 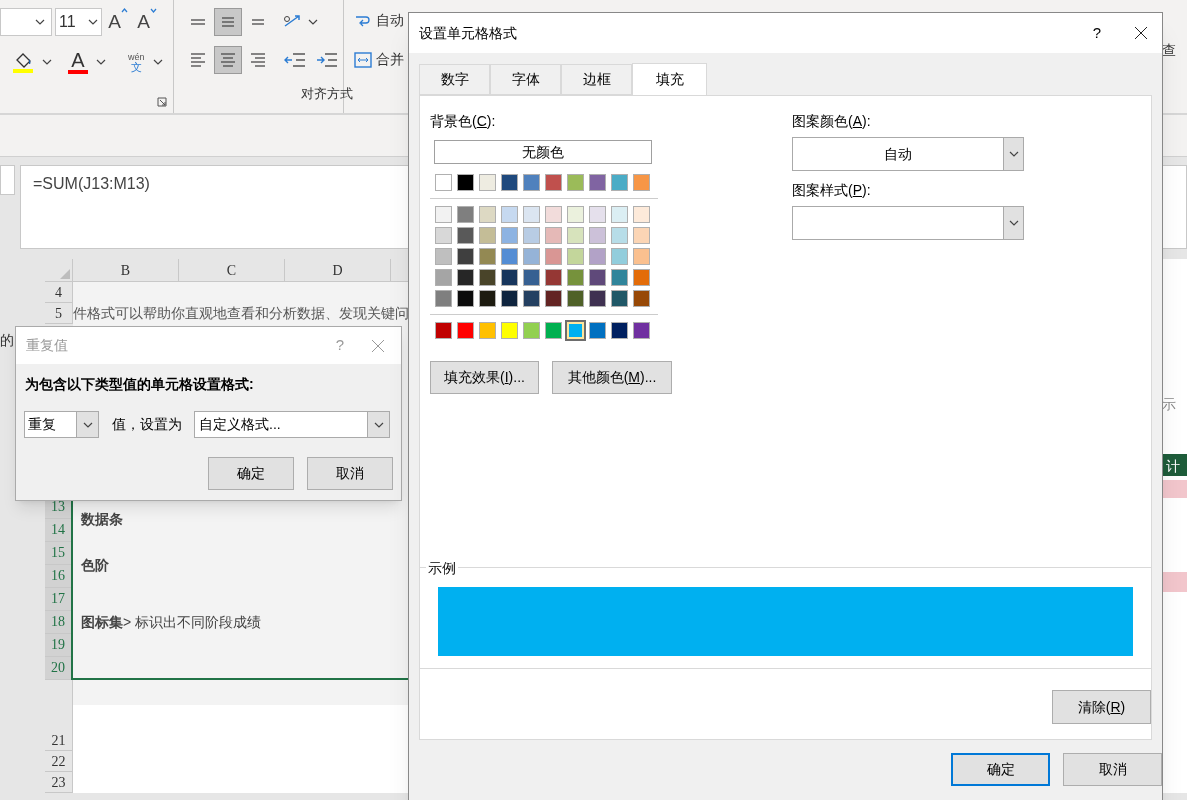 I want to click on close-icon, so click(x=1141, y=33).